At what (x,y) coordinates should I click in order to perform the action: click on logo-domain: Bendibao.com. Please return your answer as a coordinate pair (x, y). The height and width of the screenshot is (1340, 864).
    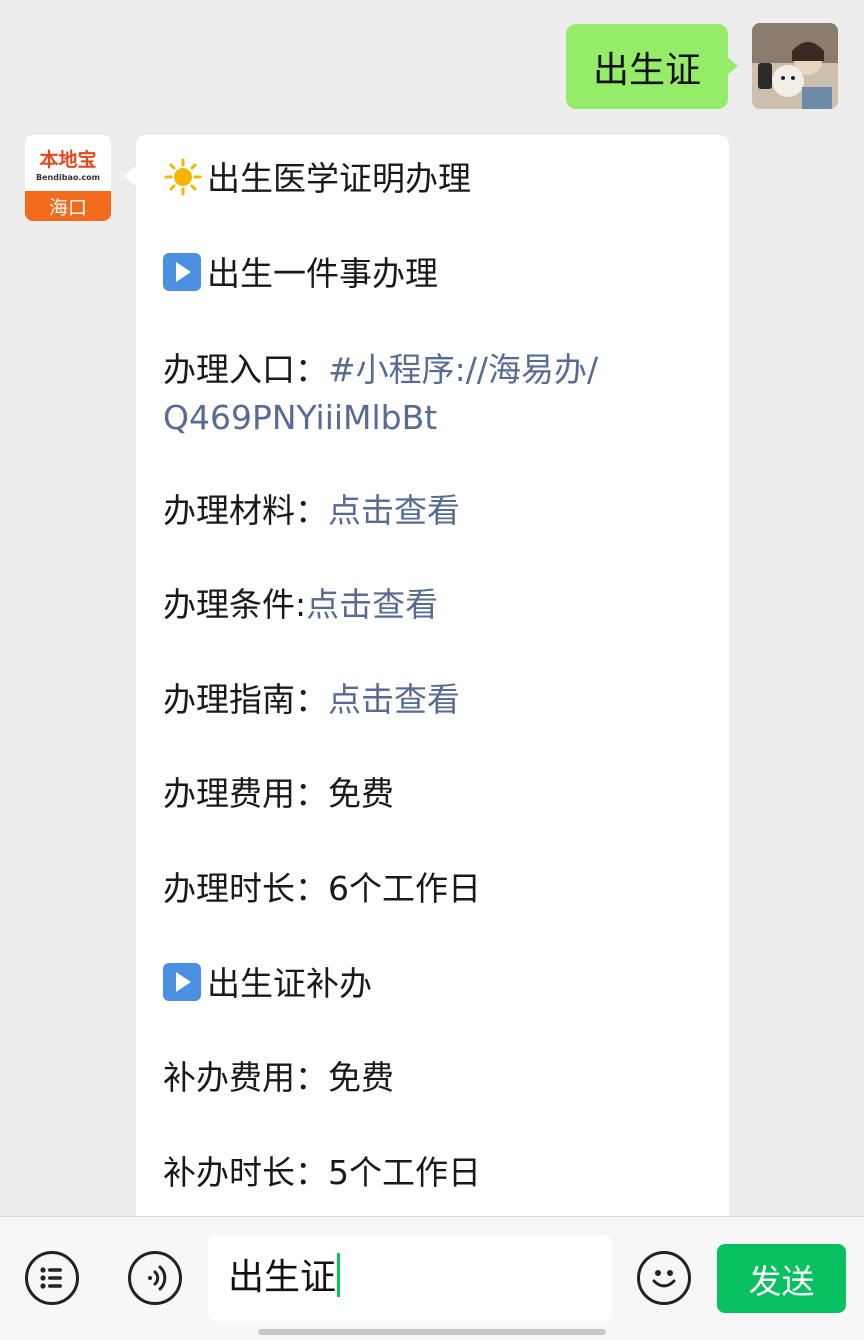
    Looking at the image, I should click on (68, 177).